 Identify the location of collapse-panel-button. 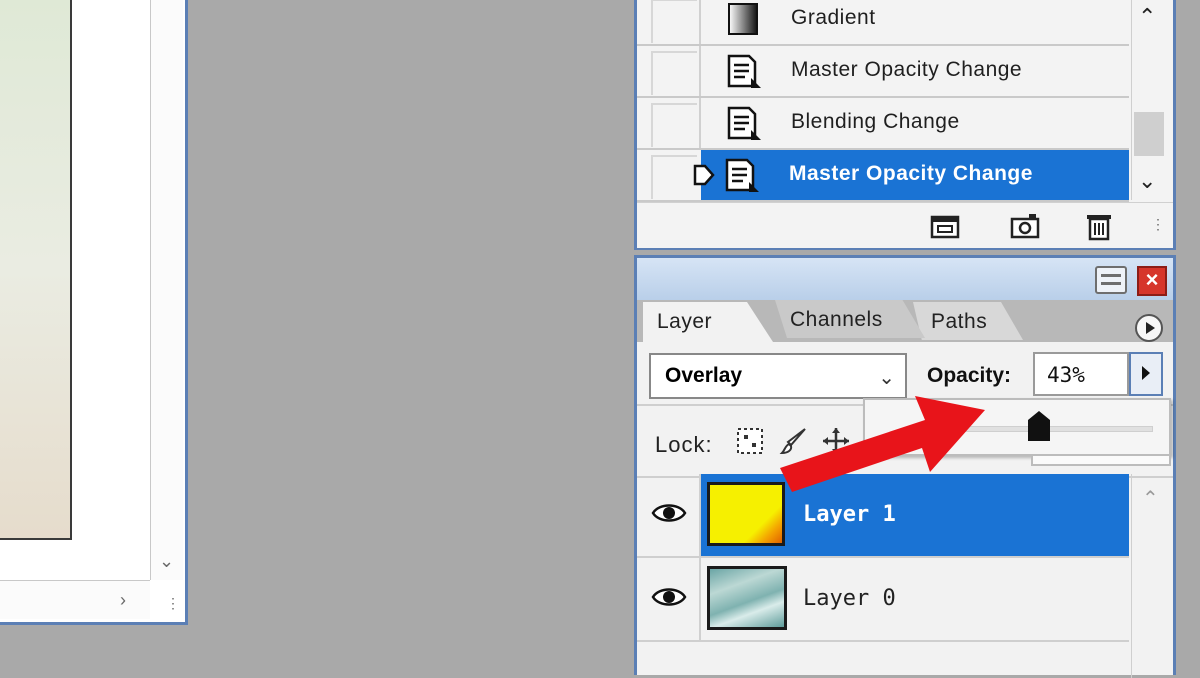
(1111, 280).